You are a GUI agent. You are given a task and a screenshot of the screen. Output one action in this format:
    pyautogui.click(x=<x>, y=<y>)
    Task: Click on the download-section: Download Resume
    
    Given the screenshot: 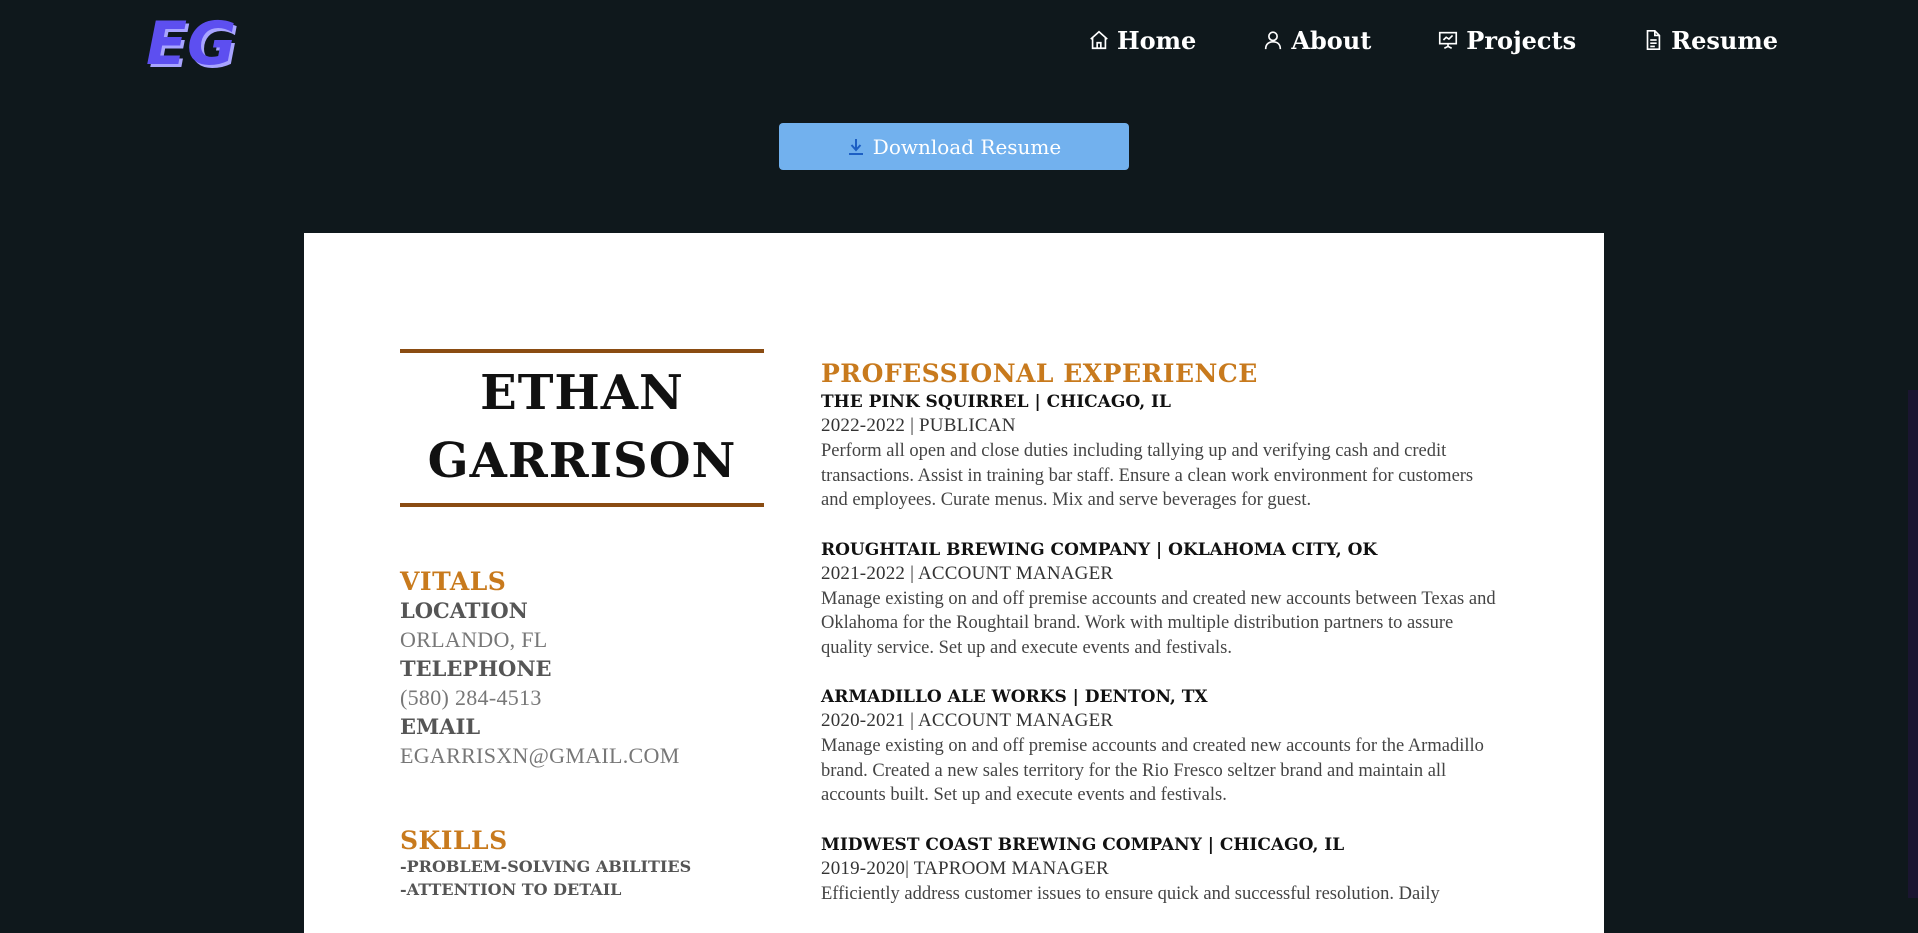 What is the action you would take?
    pyautogui.click(x=954, y=146)
    